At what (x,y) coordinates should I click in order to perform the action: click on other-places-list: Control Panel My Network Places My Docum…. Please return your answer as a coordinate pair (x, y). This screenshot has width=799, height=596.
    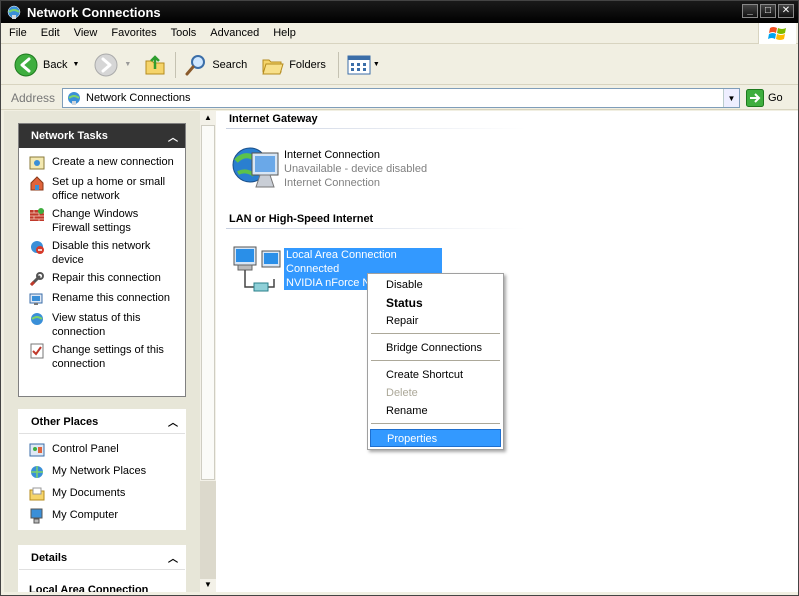
    Looking at the image, I should click on (102, 485).